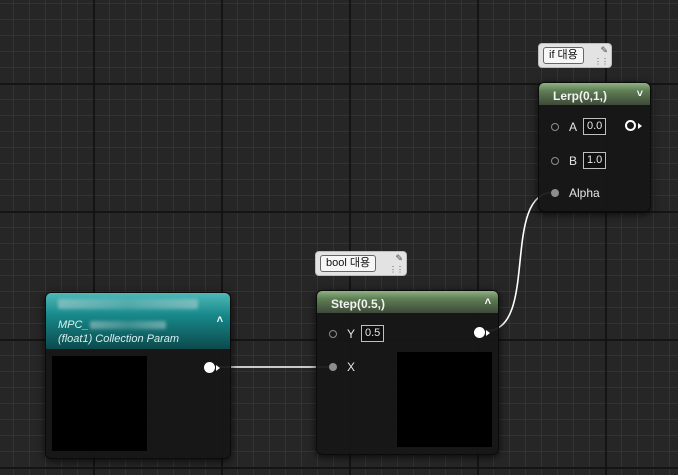 The width and height of the screenshot is (678, 475). I want to click on step-output-pin, so click(479, 332).